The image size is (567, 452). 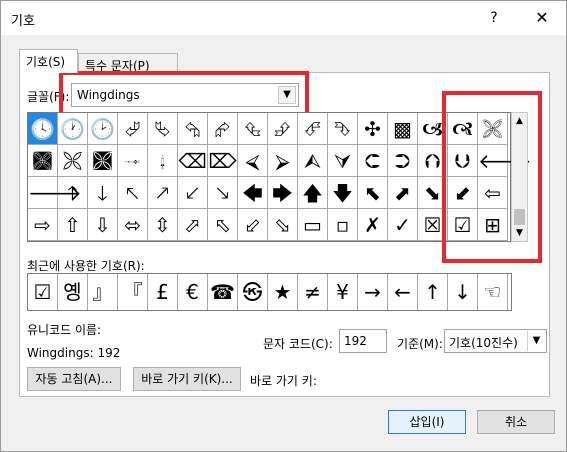 What do you see at coordinates (420, 344) in the screenshot?
I see `base-label: 기준(M):` at bounding box center [420, 344].